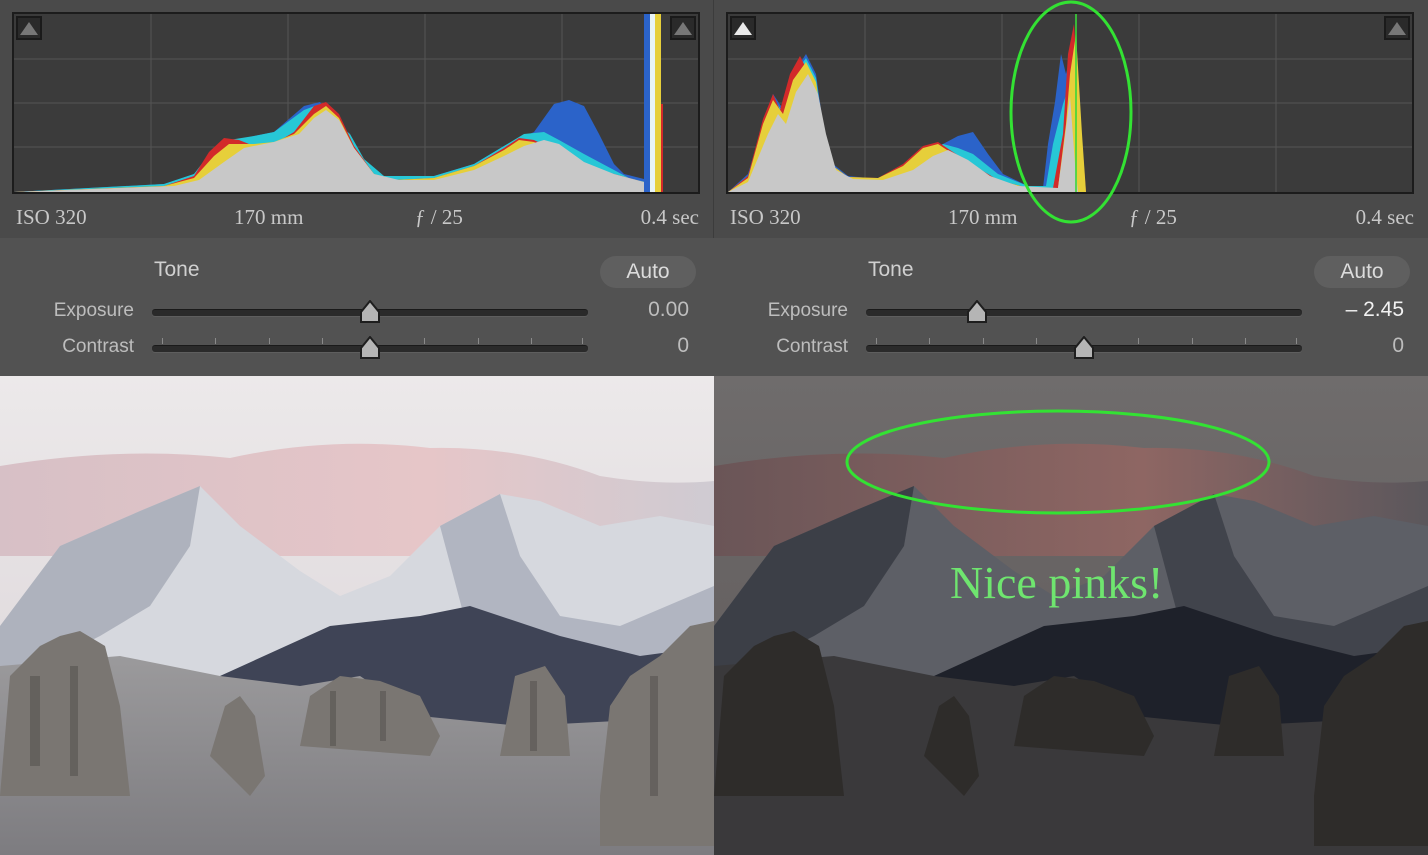 The image size is (1428, 855). Describe the element at coordinates (629, 310) in the screenshot. I see `exposure-value: 0.00` at that location.